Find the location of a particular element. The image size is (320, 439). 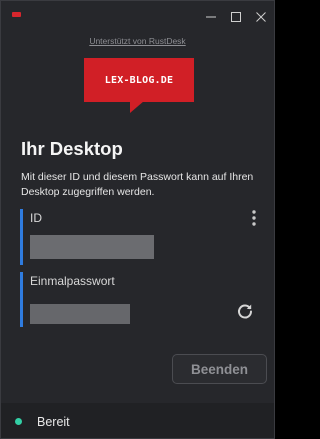

logo-text: LEX-BLOG.DE is located at coordinates (139, 80).